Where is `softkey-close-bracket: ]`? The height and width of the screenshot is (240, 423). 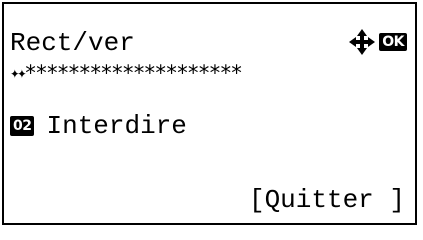 softkey-close-bracket: ] is located at coordinates (389, 200).